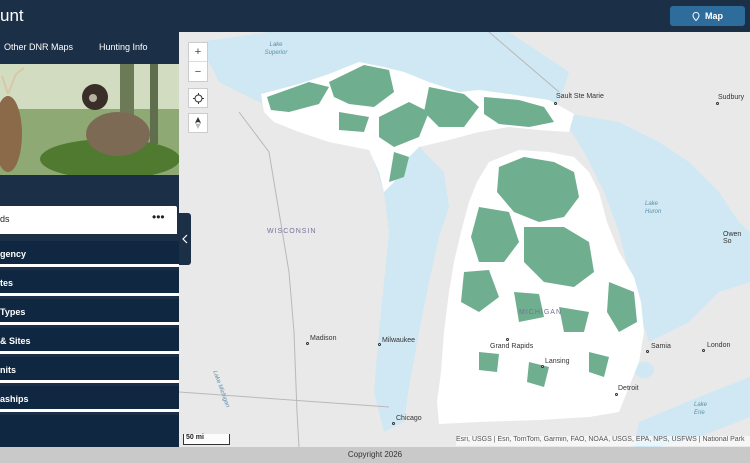  Describe the element at coordinates (5, 219) in the screenshot. I see `layer-search-text: ds` at that location.